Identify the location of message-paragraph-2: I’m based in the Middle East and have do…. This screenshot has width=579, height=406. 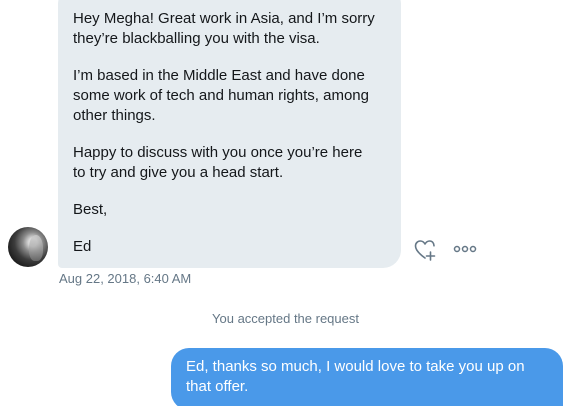
(221, 95).